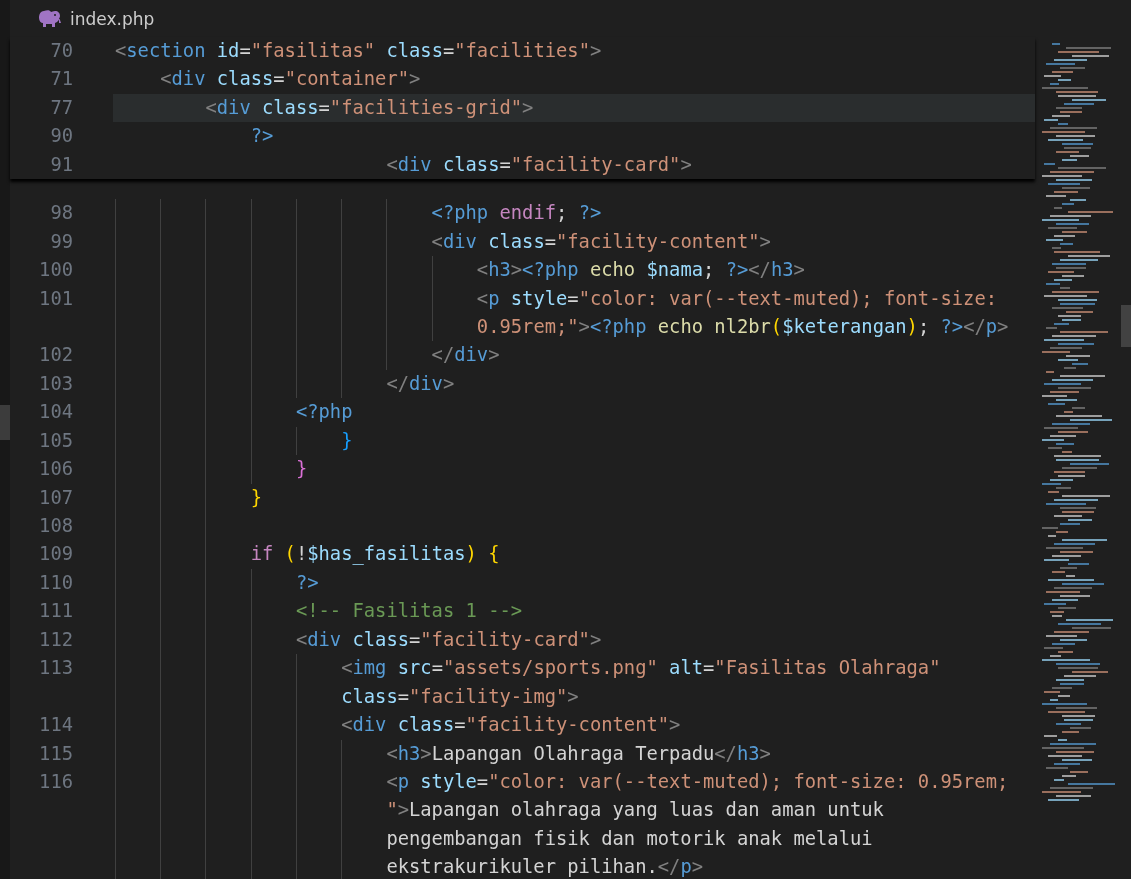  I want to click on code-line: <div class="container">, so click(290, 79).